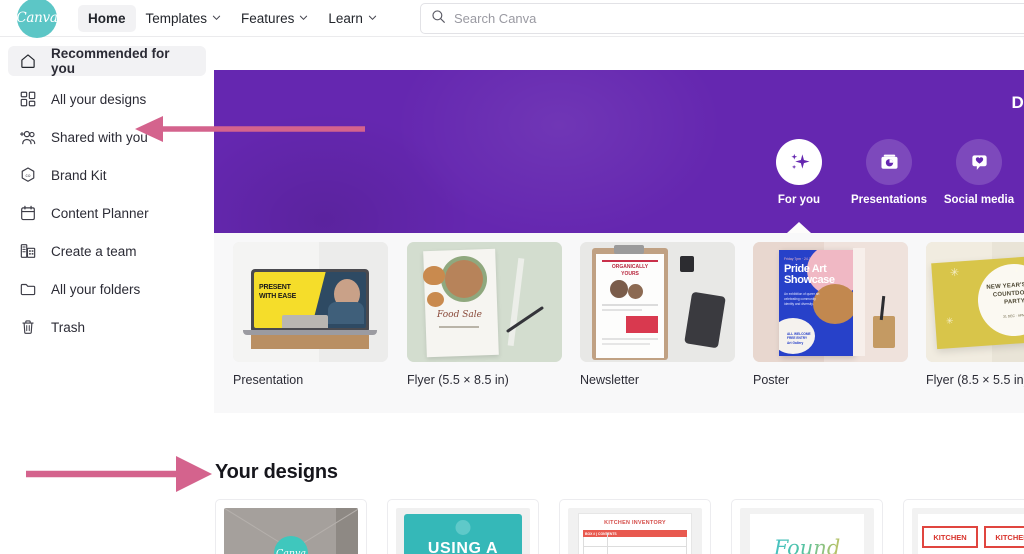 The height and width of the screenshot is (554, 1024). What do you see at coordinates (268, 18) in the screenshot?
I see `nav-item-features-label: Features` at bounding box center [268, 18].